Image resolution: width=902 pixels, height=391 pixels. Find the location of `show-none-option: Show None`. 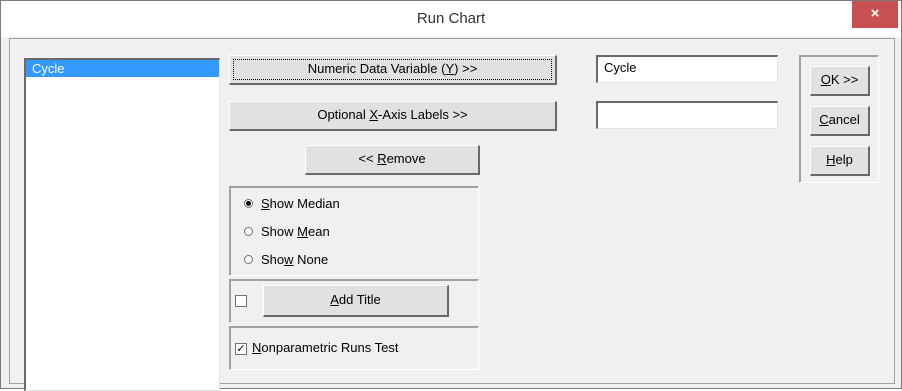

show-none-option: Show None is located at coordinates (286, 260).